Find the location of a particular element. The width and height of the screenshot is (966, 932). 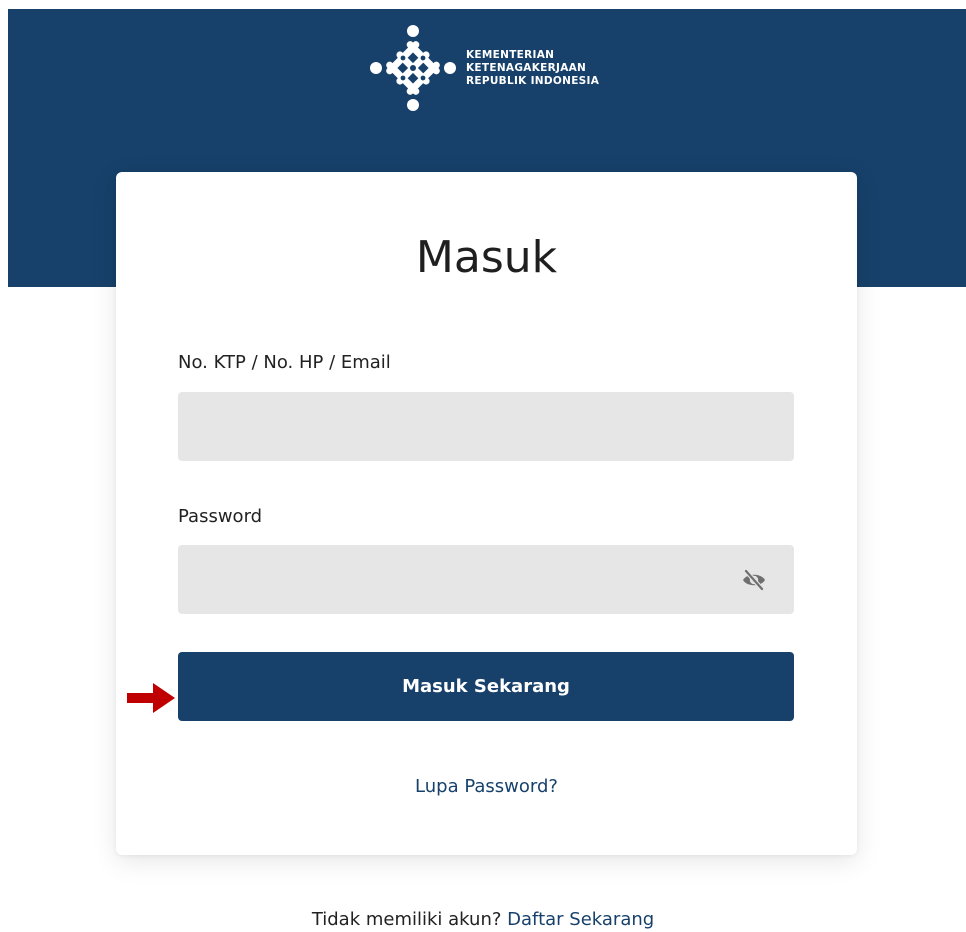

ministry-emblem-icon is located at coordinates (413, 68).